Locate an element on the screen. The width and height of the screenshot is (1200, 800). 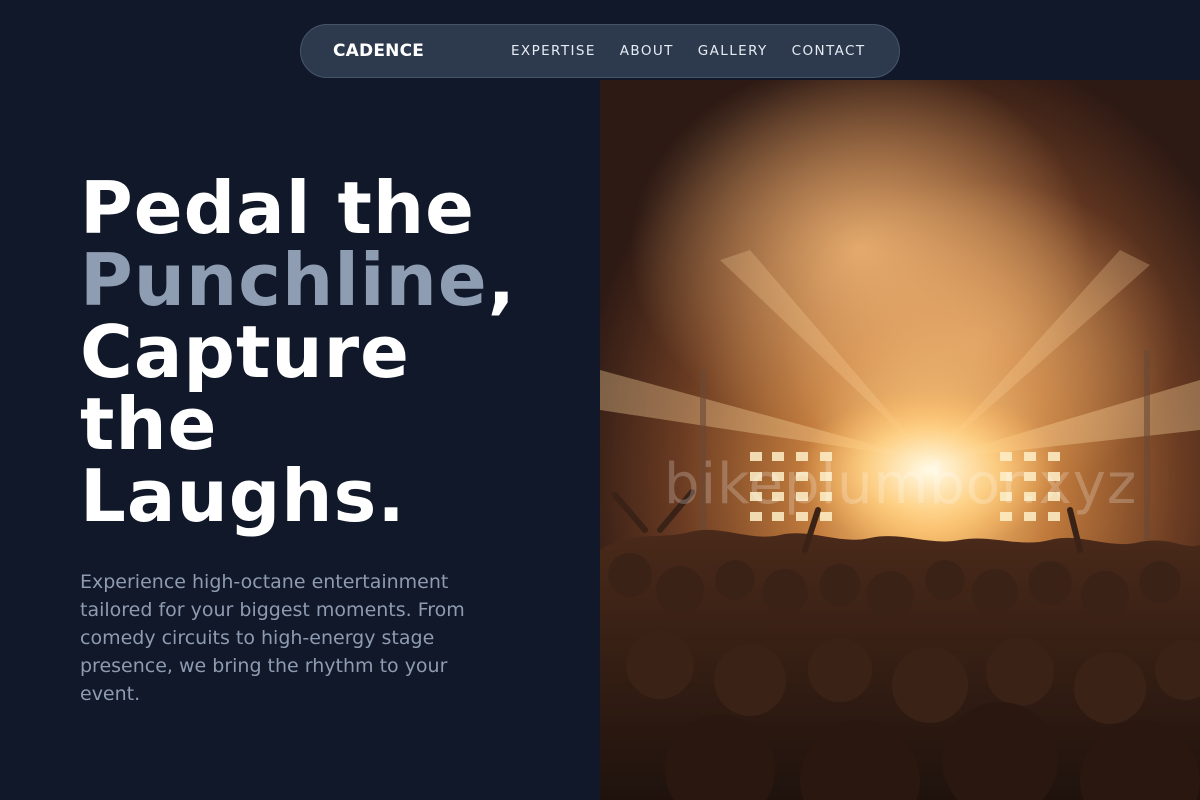
headline-line-5: Laughs. is located at coordinates (243, 496).